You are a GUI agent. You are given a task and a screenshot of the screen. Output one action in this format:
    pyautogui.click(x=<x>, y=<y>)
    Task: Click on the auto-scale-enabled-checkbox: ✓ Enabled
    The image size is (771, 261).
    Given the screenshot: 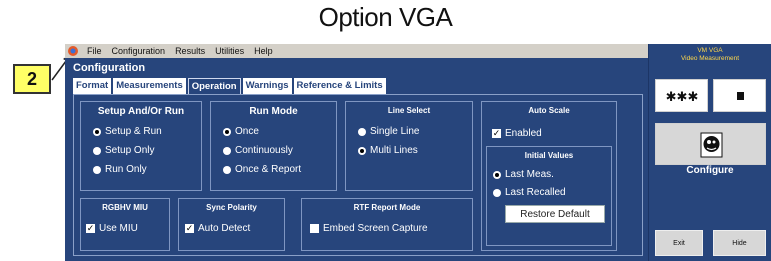 What is the action you would take?
    pyautogui.click(x=517, y=133)
    